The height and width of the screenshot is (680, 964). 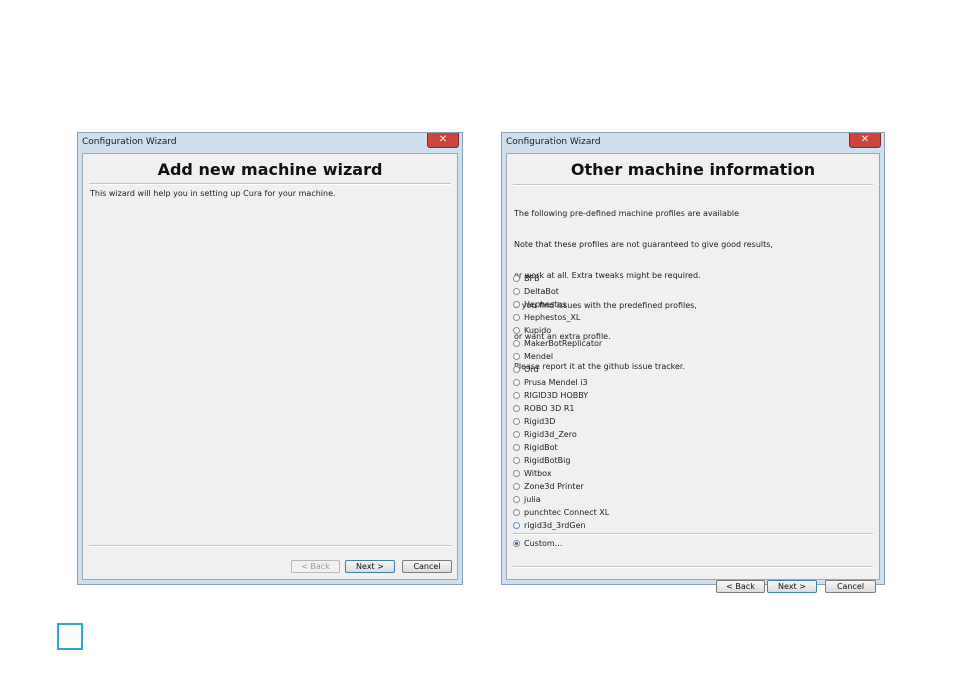 What do you see at coordinates (70, 636) in the screenshot?
I see `step-marker-box` at bounding box center [70, 636].